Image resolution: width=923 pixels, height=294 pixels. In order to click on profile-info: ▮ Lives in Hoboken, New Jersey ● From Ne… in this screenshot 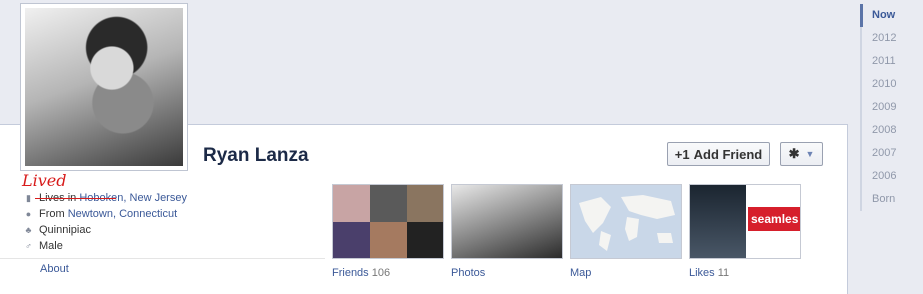, I will do `click(162, 221)`.